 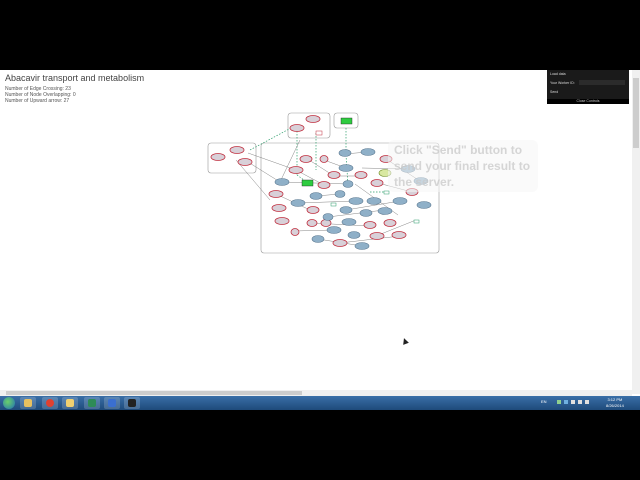 What do you see at coordinates (562, 83) in the screenshot?
I see `worker-id-label: Your Worker ID:` at bounding box center [562, 83].